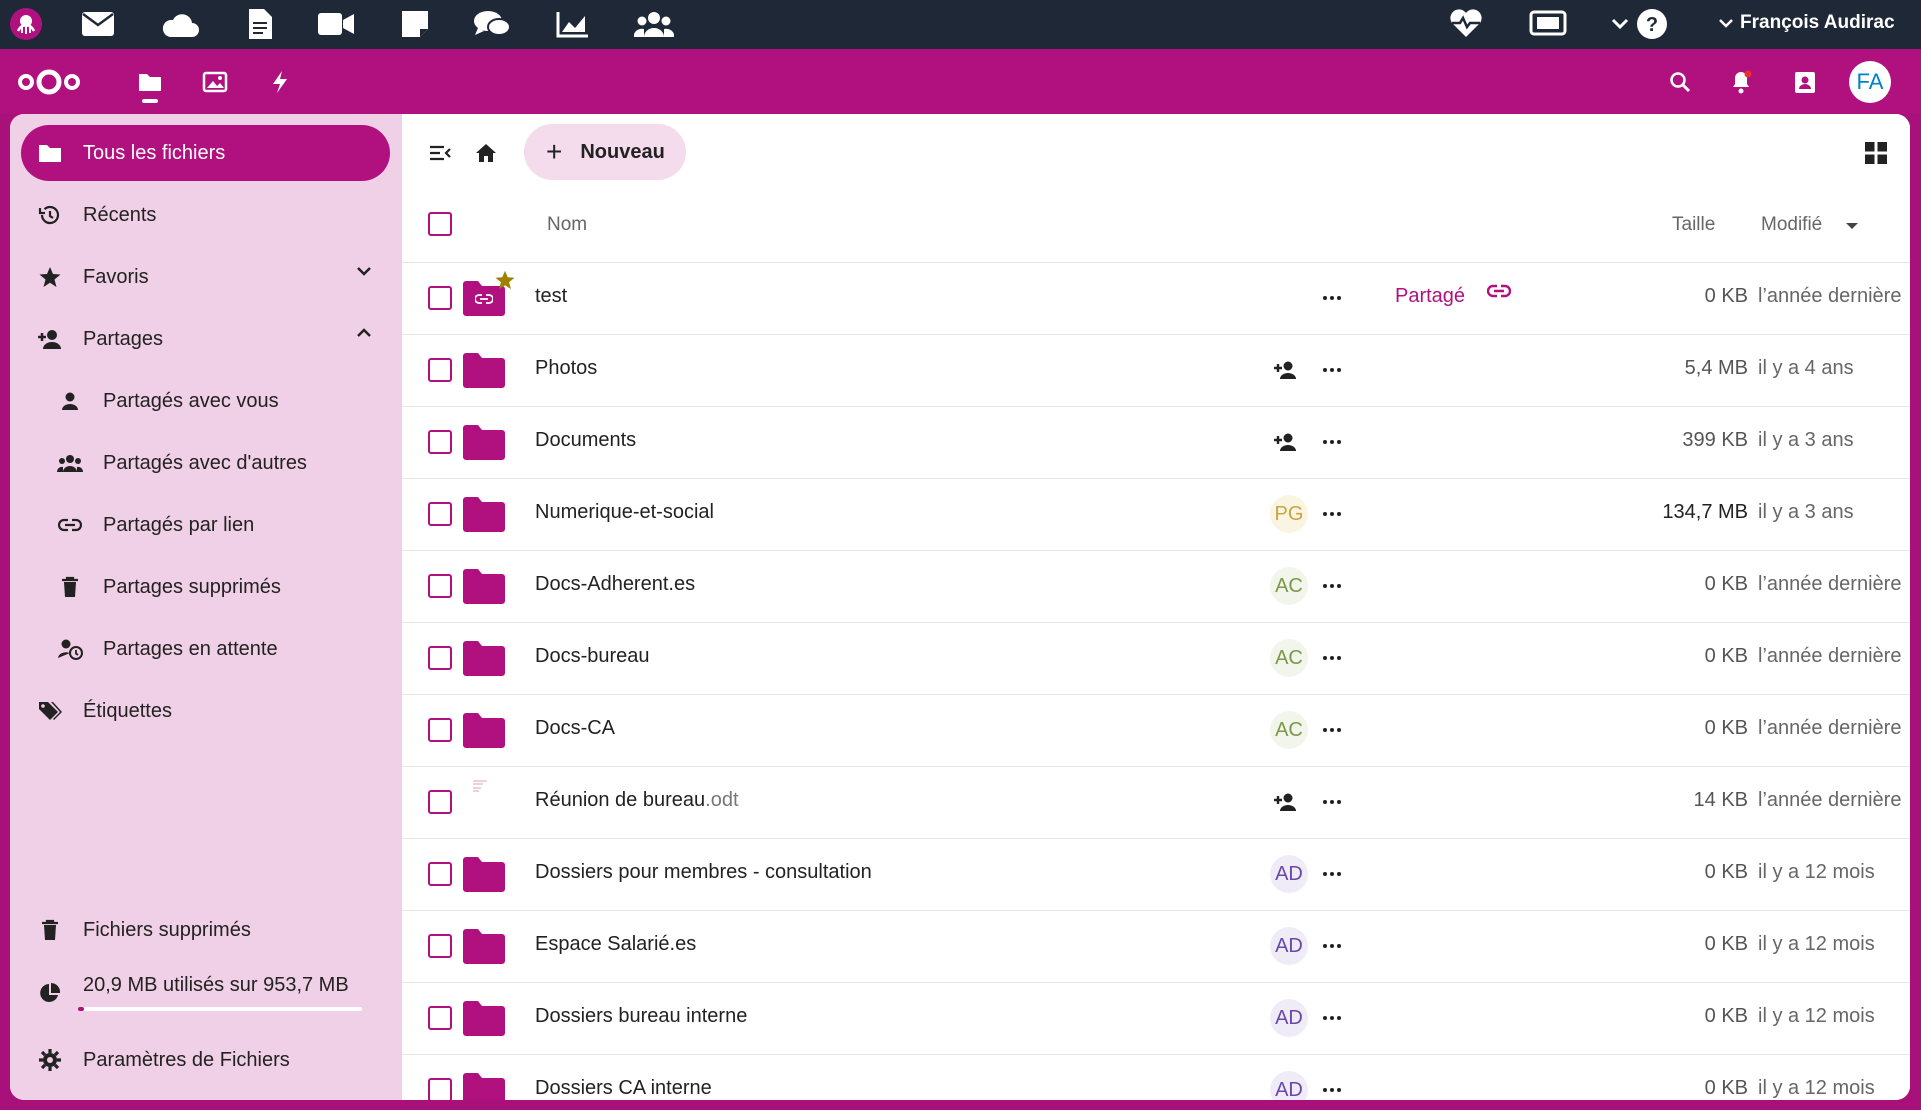 The image size is (1921, 1110). What do you see at coordinates (205, 339) in the screenshot?
I see `sidebar-item-shares: Partages` at bounding box center [205, 339].